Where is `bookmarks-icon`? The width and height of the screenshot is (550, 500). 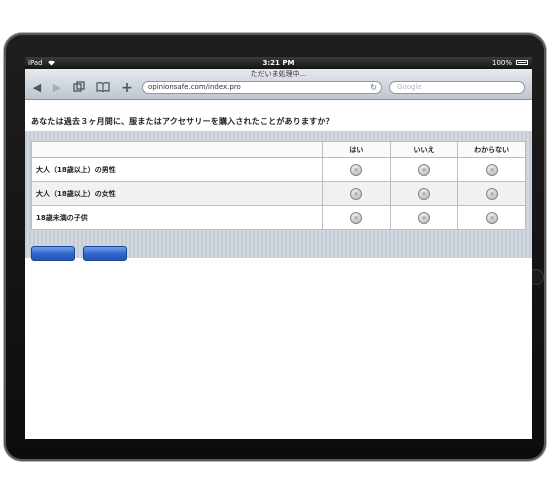 bookmarks-icon is located at coordinates (103, 88).